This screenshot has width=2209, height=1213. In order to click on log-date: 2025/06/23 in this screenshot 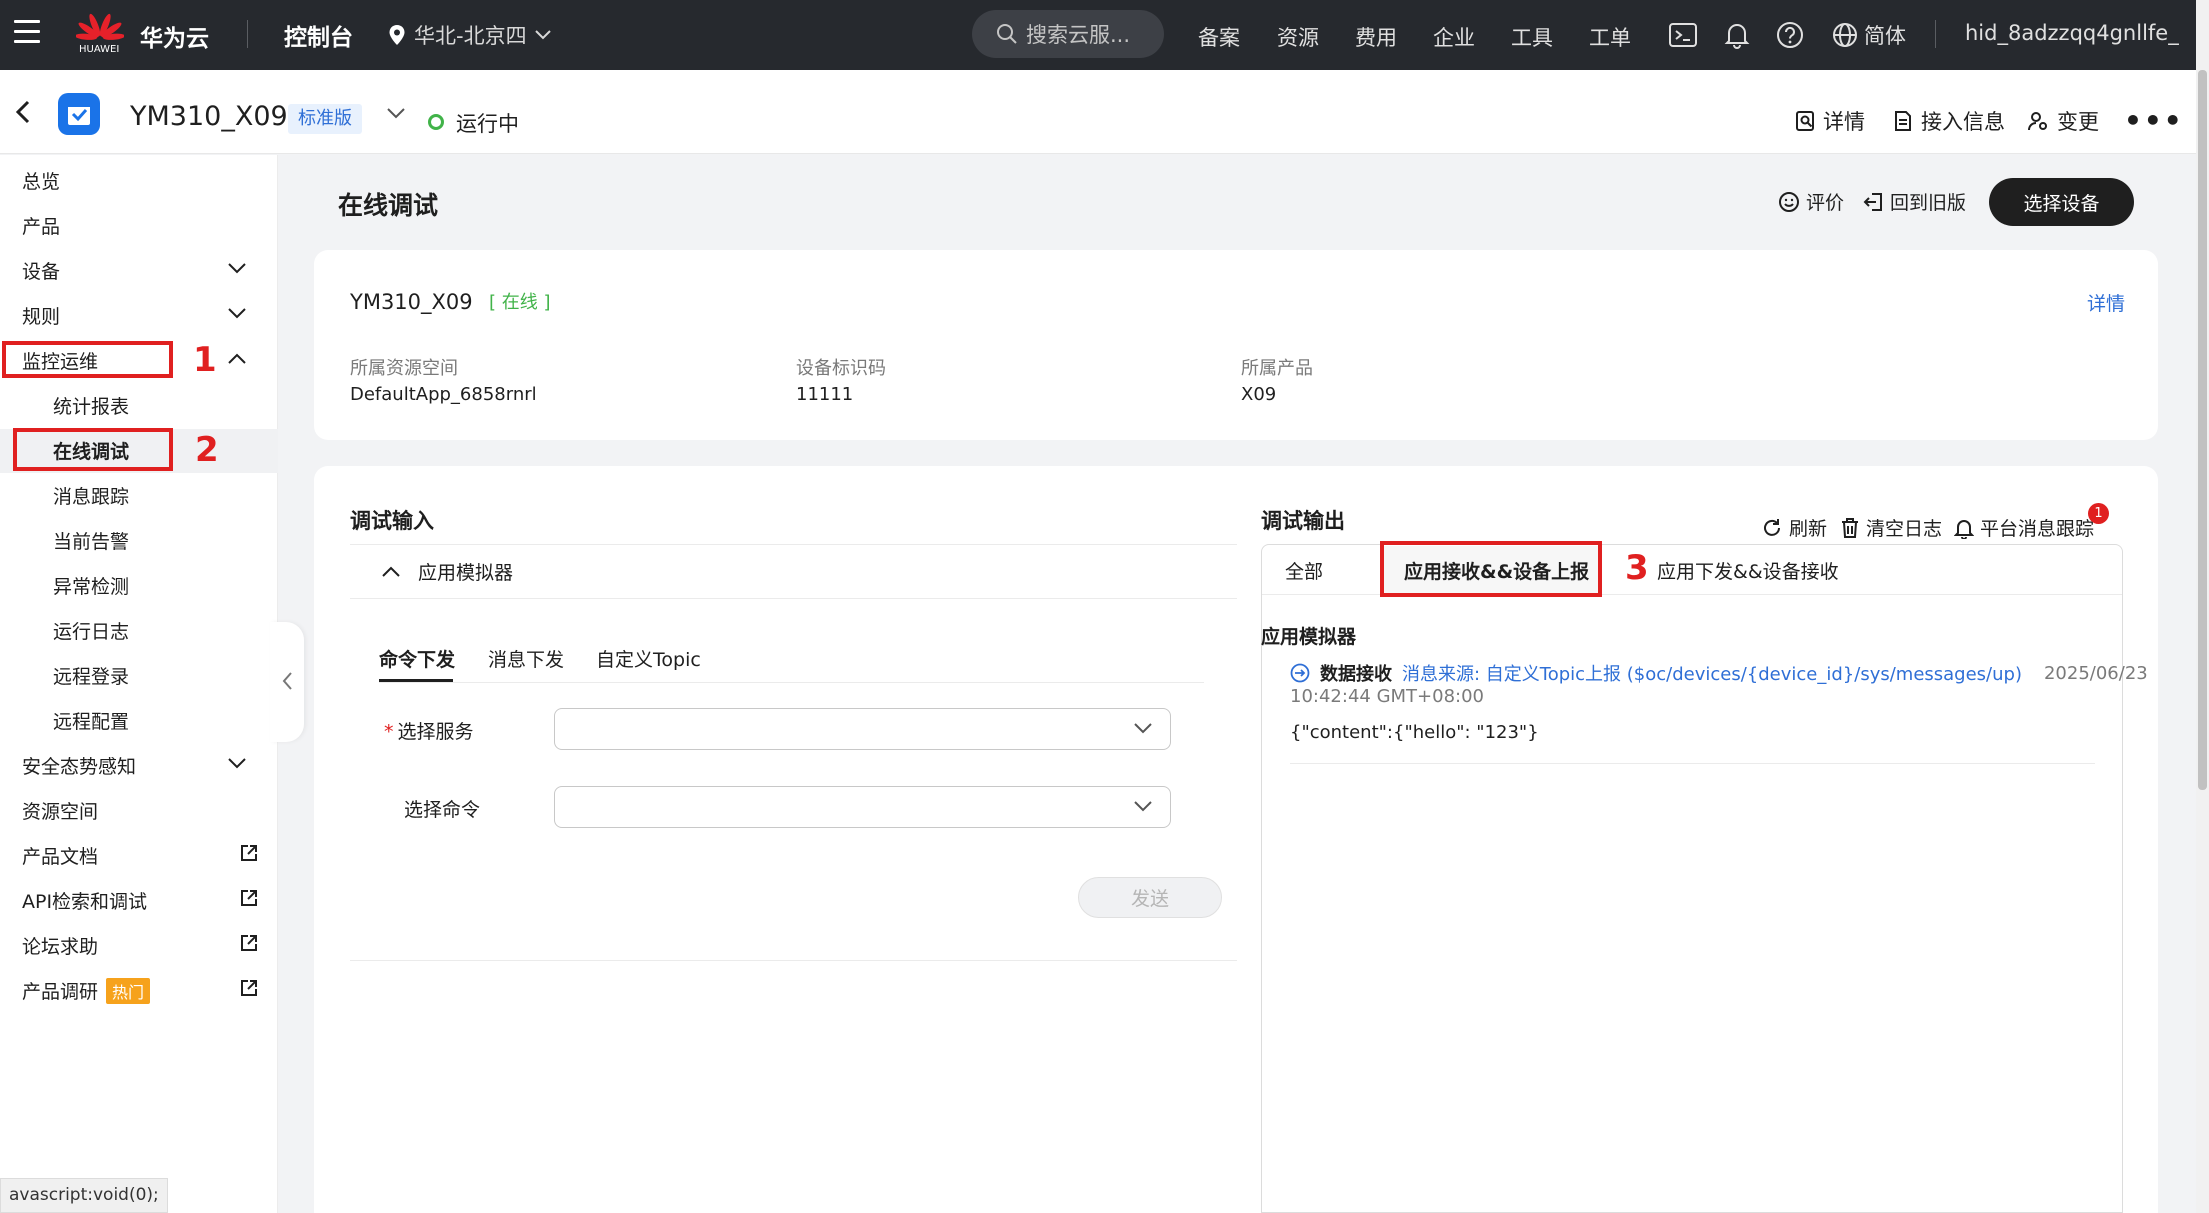, I will do `click(2095, 673)`.